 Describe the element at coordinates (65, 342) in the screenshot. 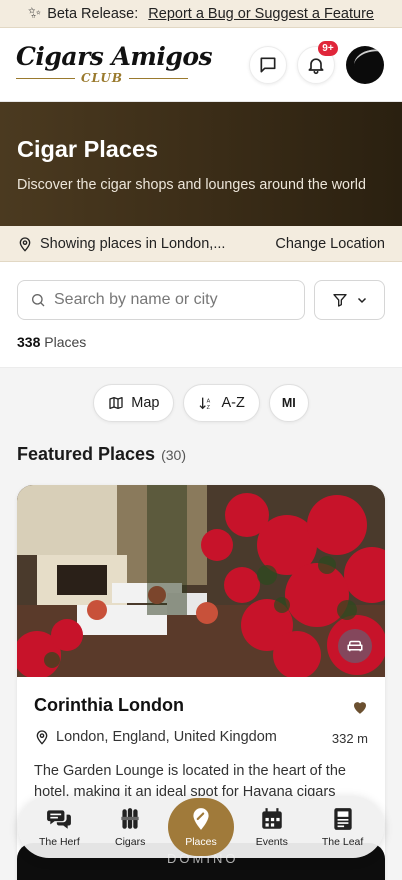

I see `results-label: Places` at that location.